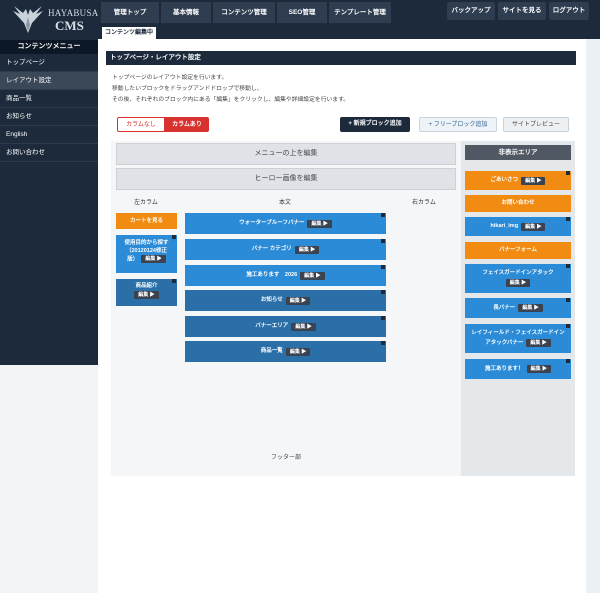 The image size is (600, 593). What do you see at coordinates (285, 326) in the screenshot?
I see `block-banner-area: バナーエリア 編集 ▶` at bounding box center [285, 326].